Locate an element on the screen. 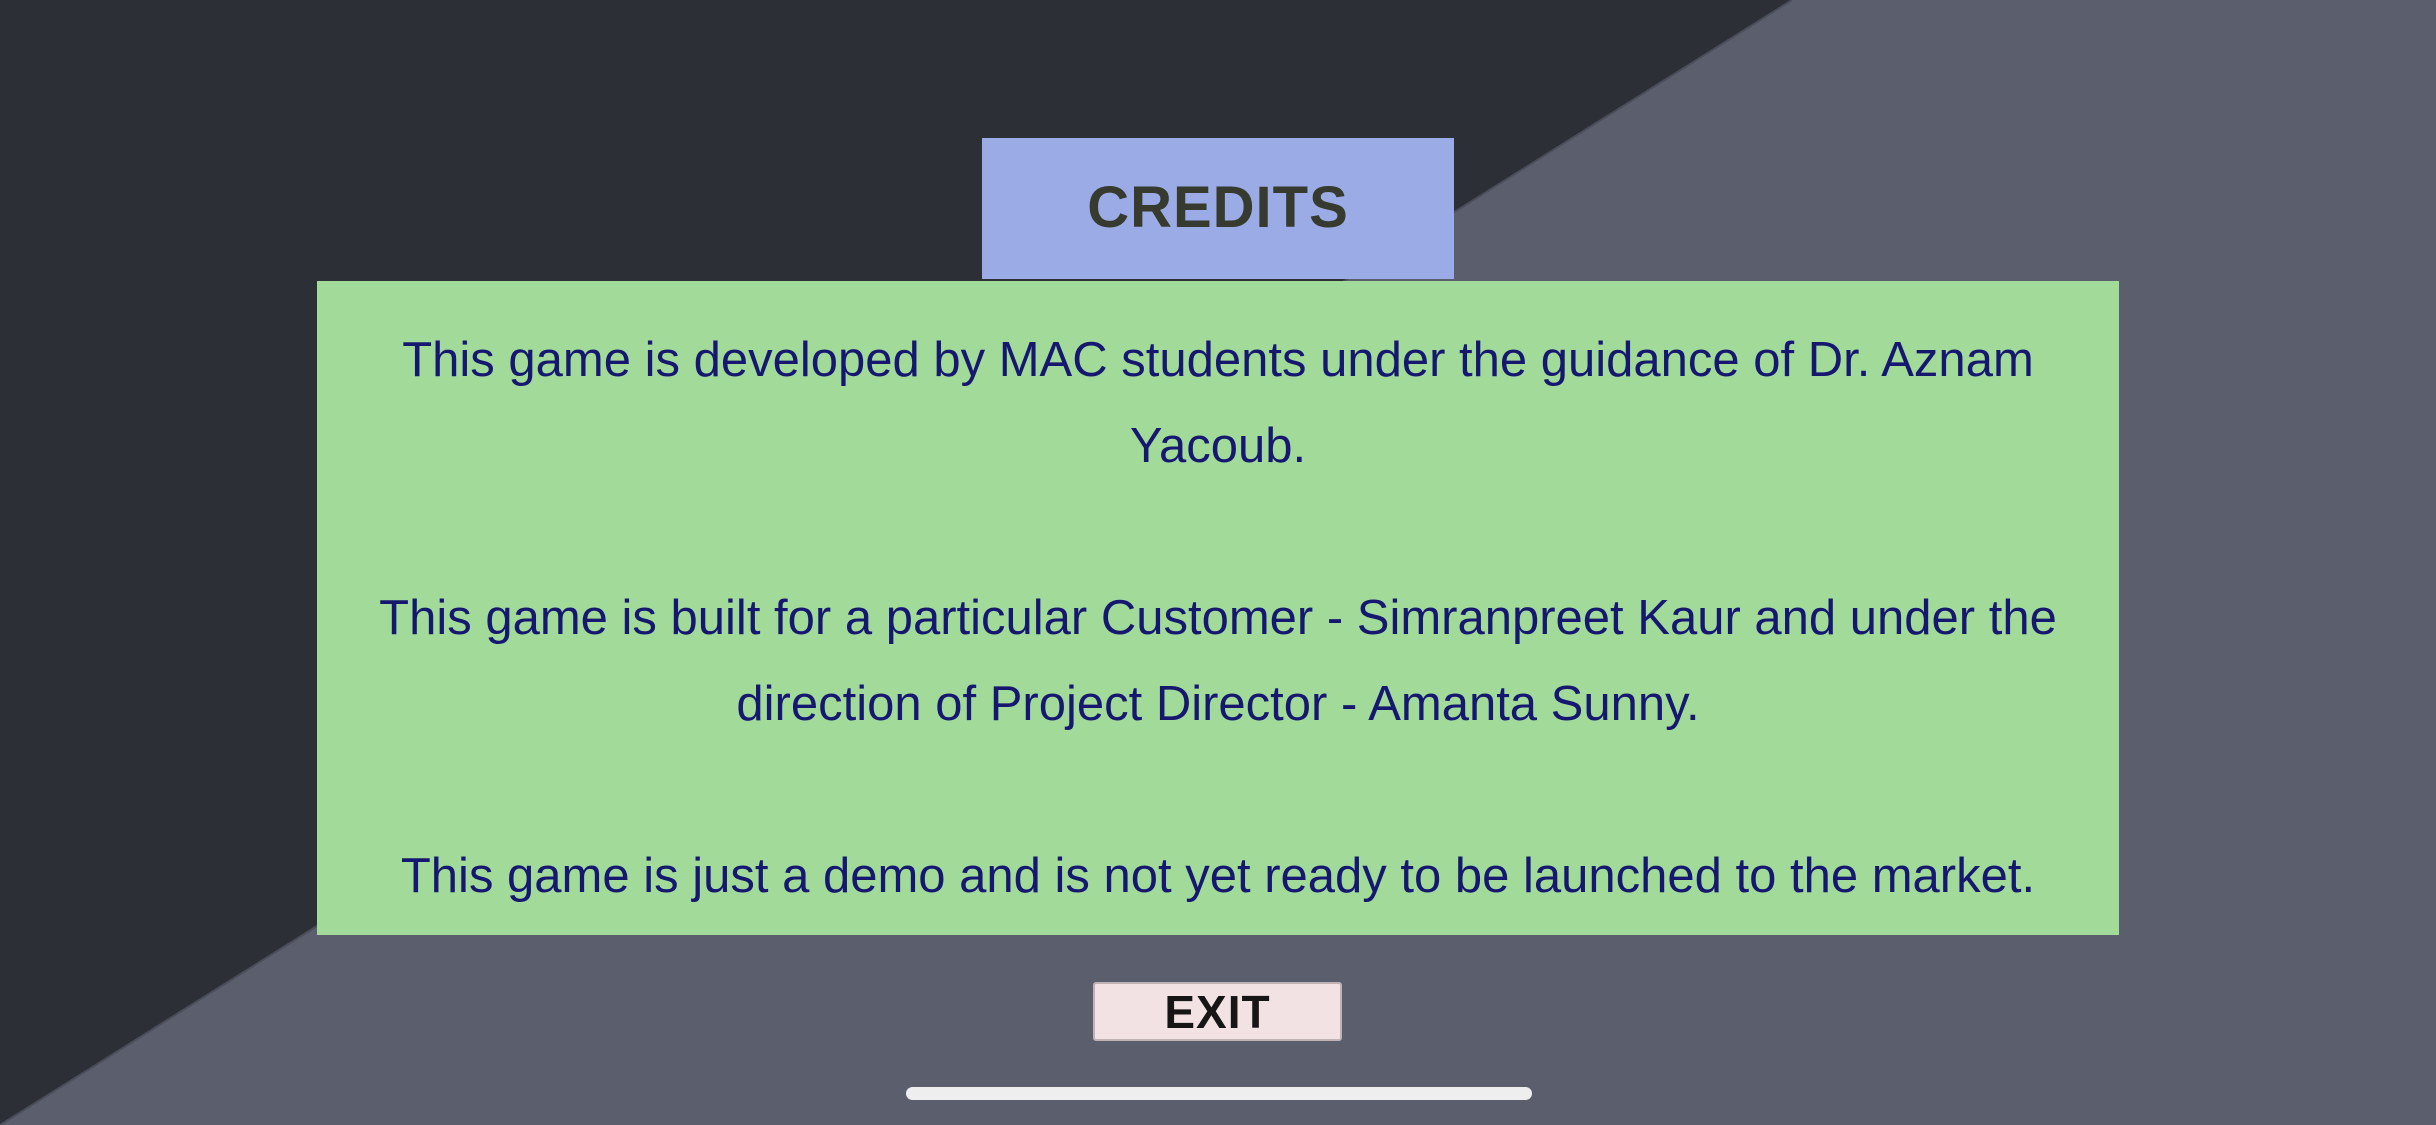 This screenshot has width=2436, height=1125. credits-title-box: CREDITS is located at coordinates (1218, 208).